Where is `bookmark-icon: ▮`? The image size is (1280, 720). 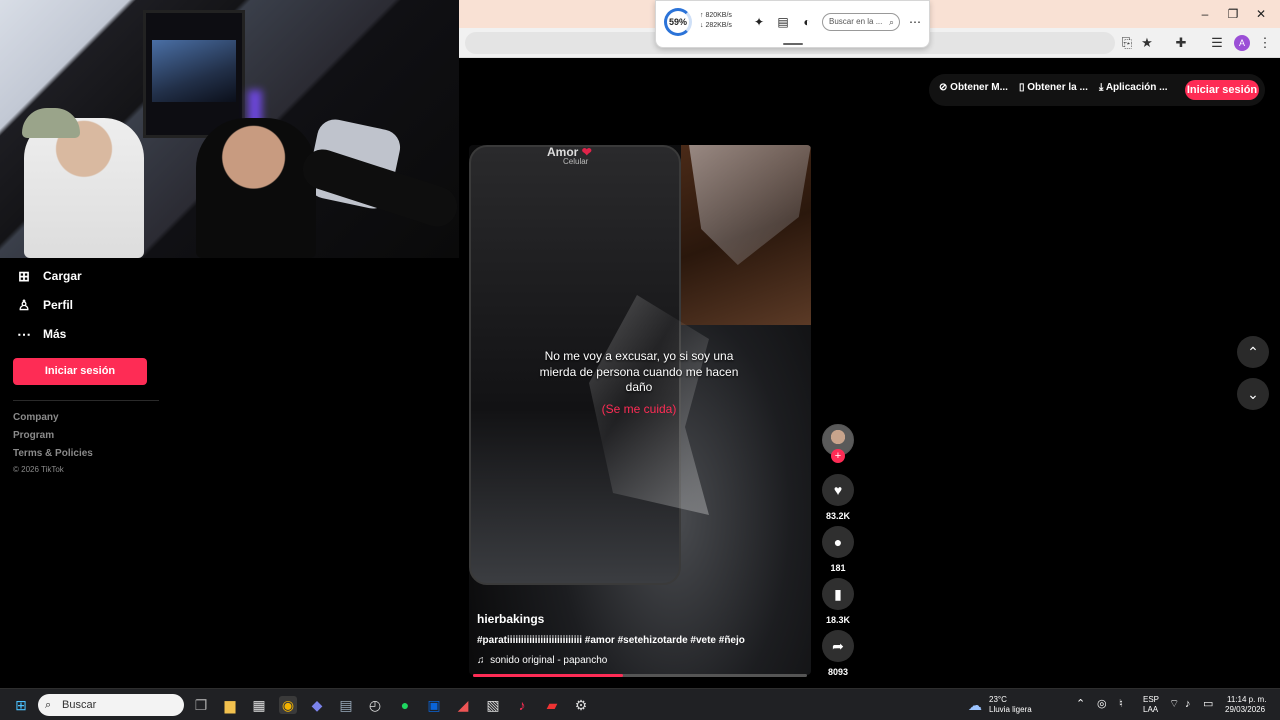
bookmark-icon: ▮ is located at coordinates (838, 594).